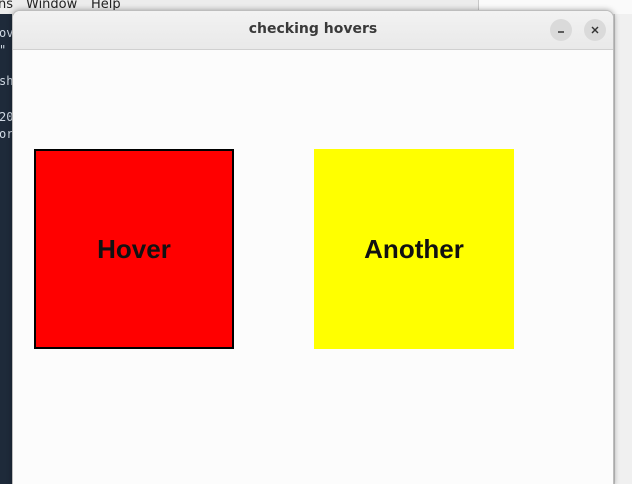  What do you see at coordinates (623, 249) in the screenshot?
I see `background-right-strip` at bounding box center [623, 249].